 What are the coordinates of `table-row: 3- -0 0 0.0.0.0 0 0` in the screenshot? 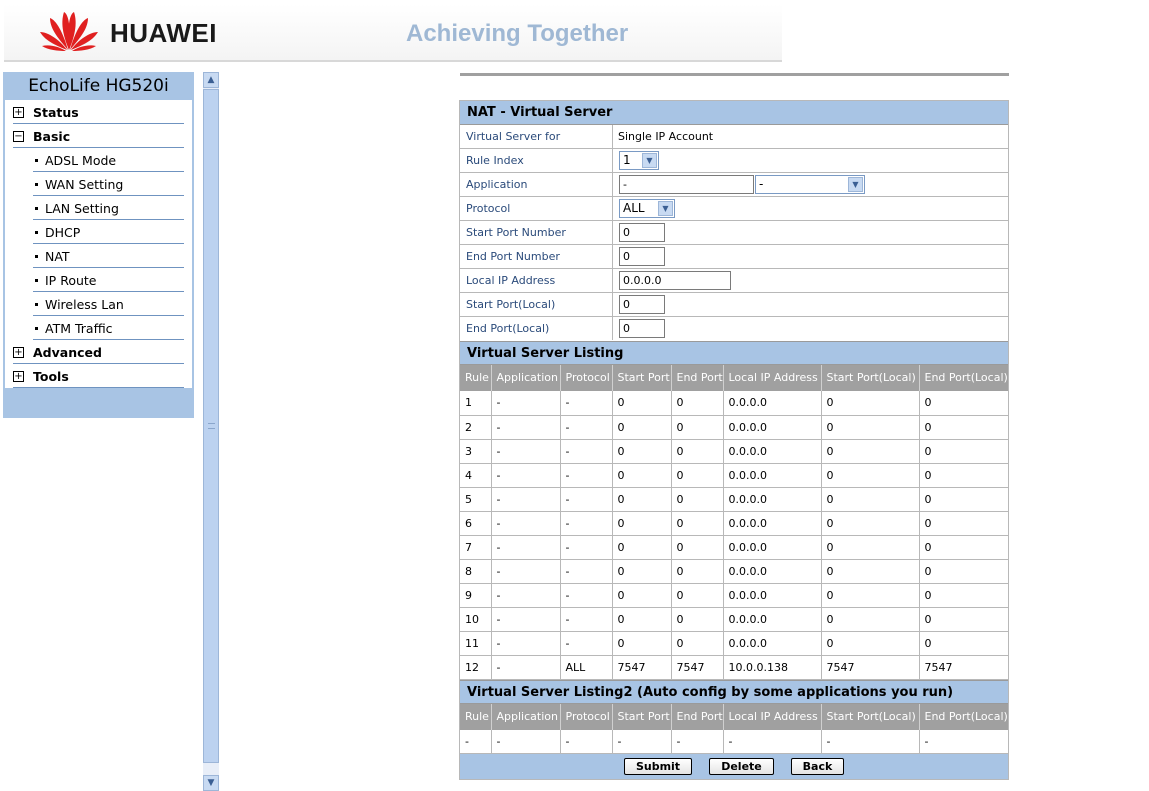 It's located at (734, 451).